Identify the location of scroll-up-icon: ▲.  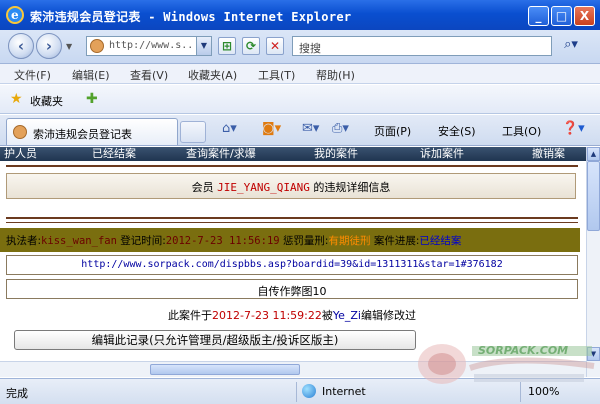
(593, 154).